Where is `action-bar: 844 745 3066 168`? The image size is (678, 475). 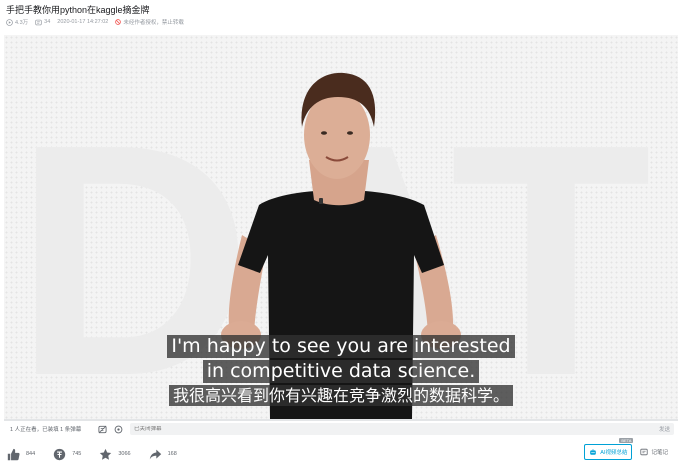
action-bar: 844 745 3066 168 is located at coordinates (341, 454).